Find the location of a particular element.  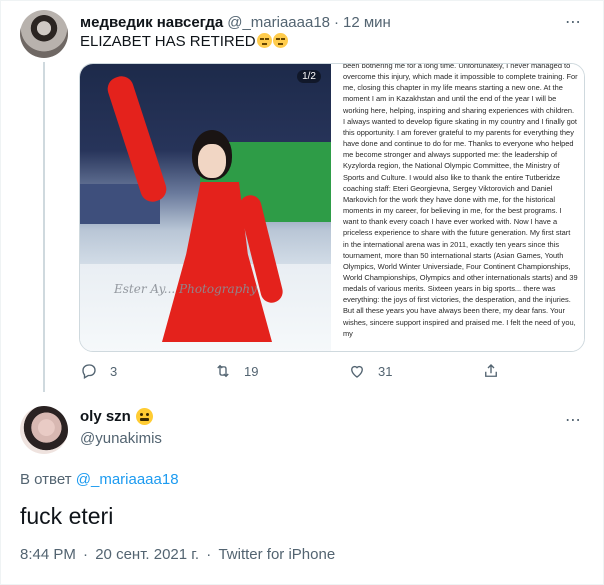

tweet-actions: 3 19 31 is located at coordinates (295, 373).